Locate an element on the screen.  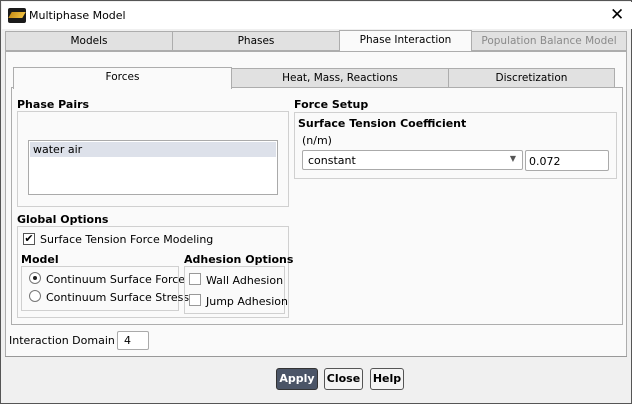
phase-pairs-label: Phase Pairs is located at coordinates (53, 104).